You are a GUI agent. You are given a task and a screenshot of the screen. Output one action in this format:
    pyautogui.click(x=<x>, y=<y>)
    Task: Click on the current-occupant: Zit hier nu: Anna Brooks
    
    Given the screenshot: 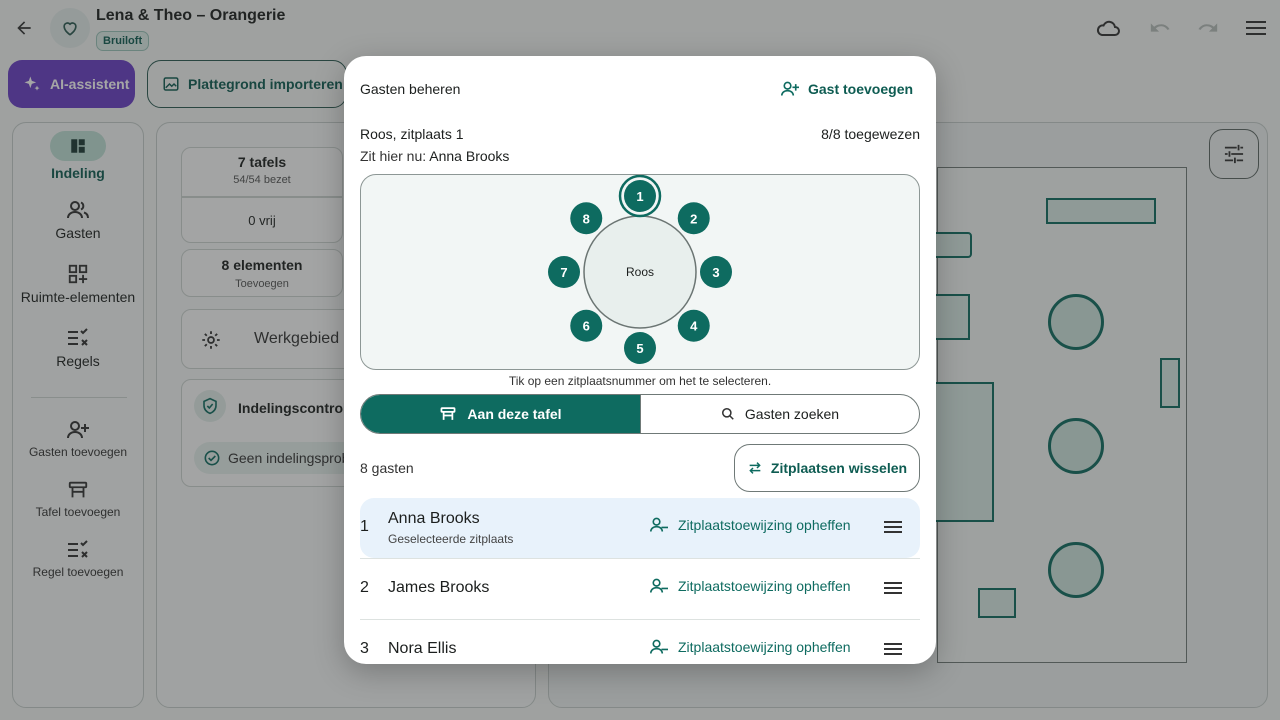 What is the action you would take?
    pyautogui.click(x=434, y=156)
    